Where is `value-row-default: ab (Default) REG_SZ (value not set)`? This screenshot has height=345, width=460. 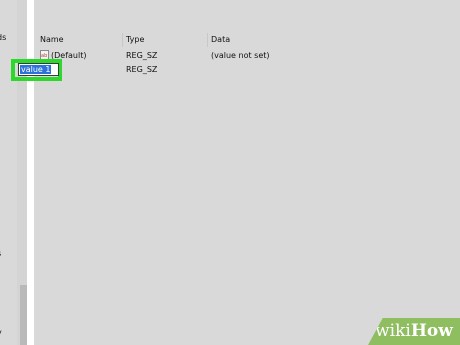 value-row-default: ab (Default) REG_SZ (value not set) is located at coordinates (247, 56).